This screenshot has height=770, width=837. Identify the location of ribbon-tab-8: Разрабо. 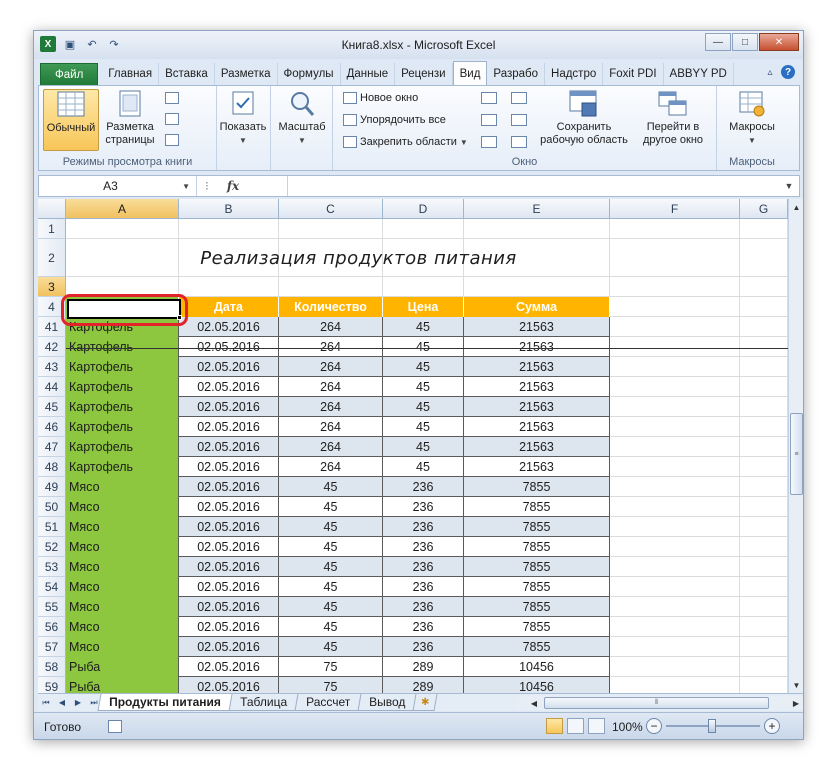
(516, 74).